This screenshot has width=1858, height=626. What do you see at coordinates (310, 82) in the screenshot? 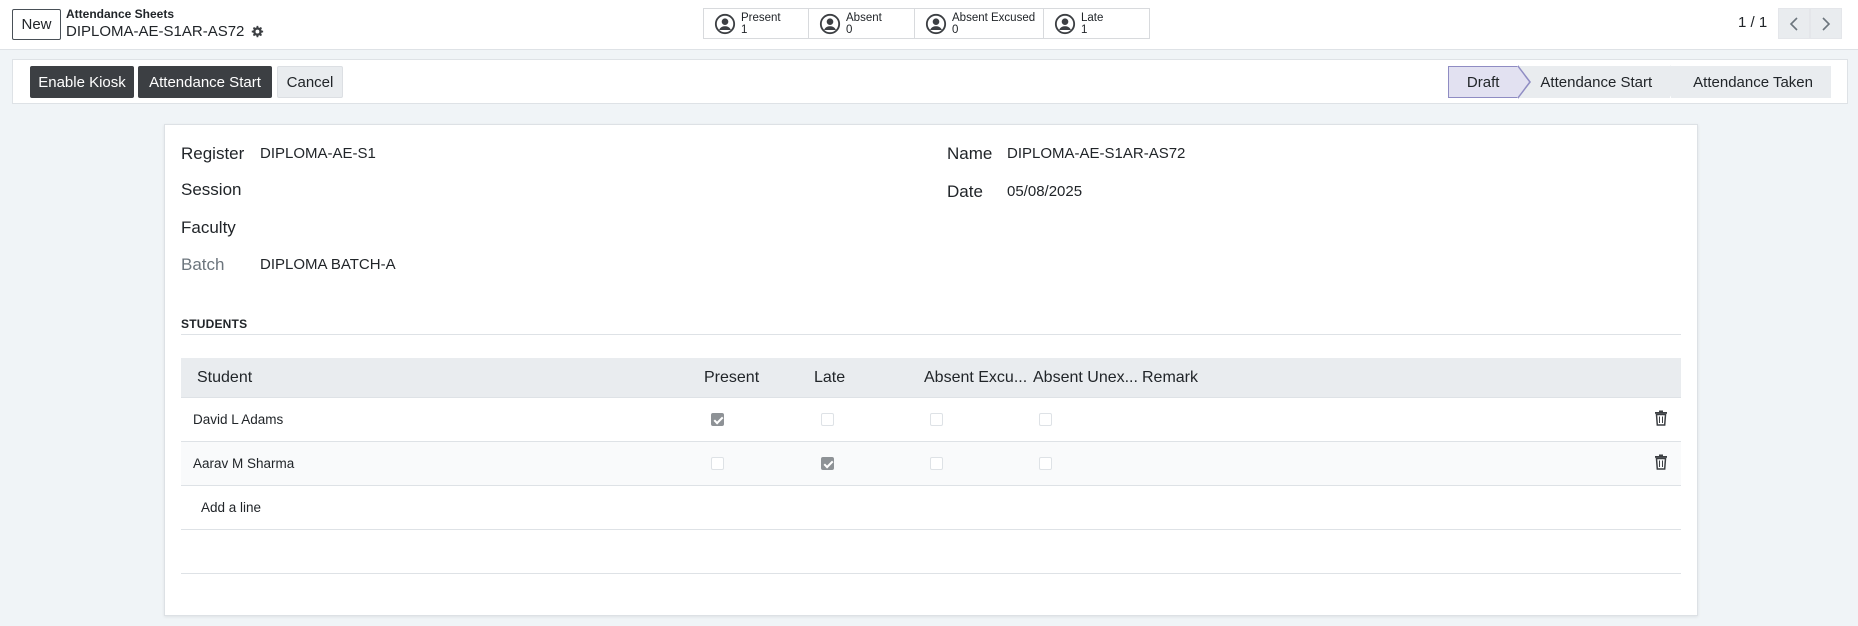
I see `cancel-button: Cancel` at bounding box center [310, 82].